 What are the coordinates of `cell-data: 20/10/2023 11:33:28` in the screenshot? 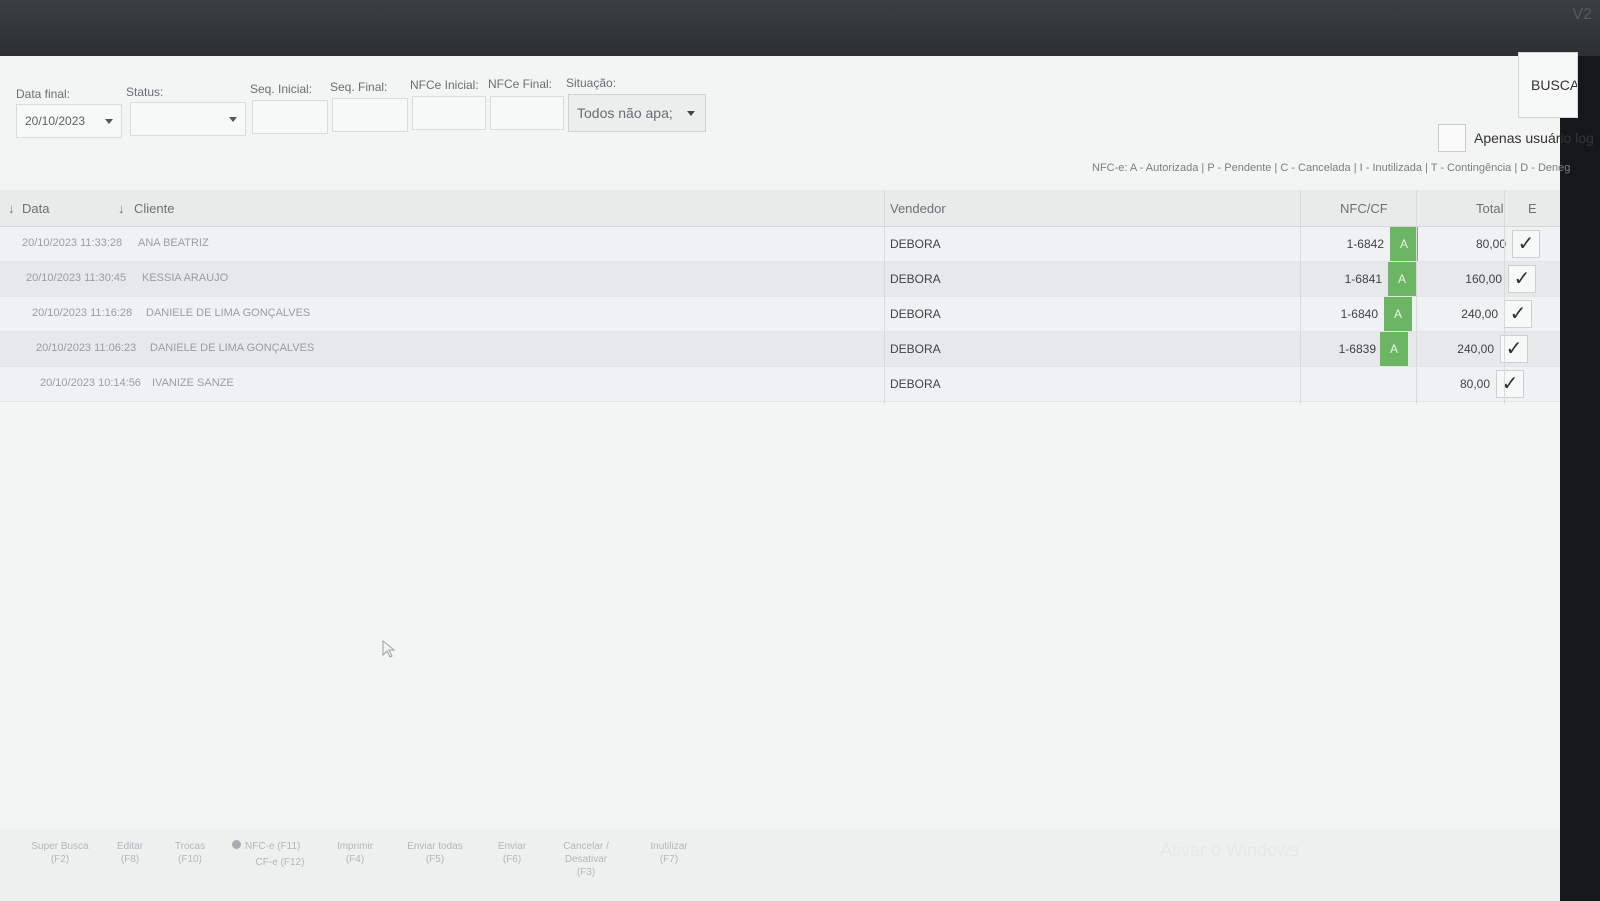 It's located at (72, 243).